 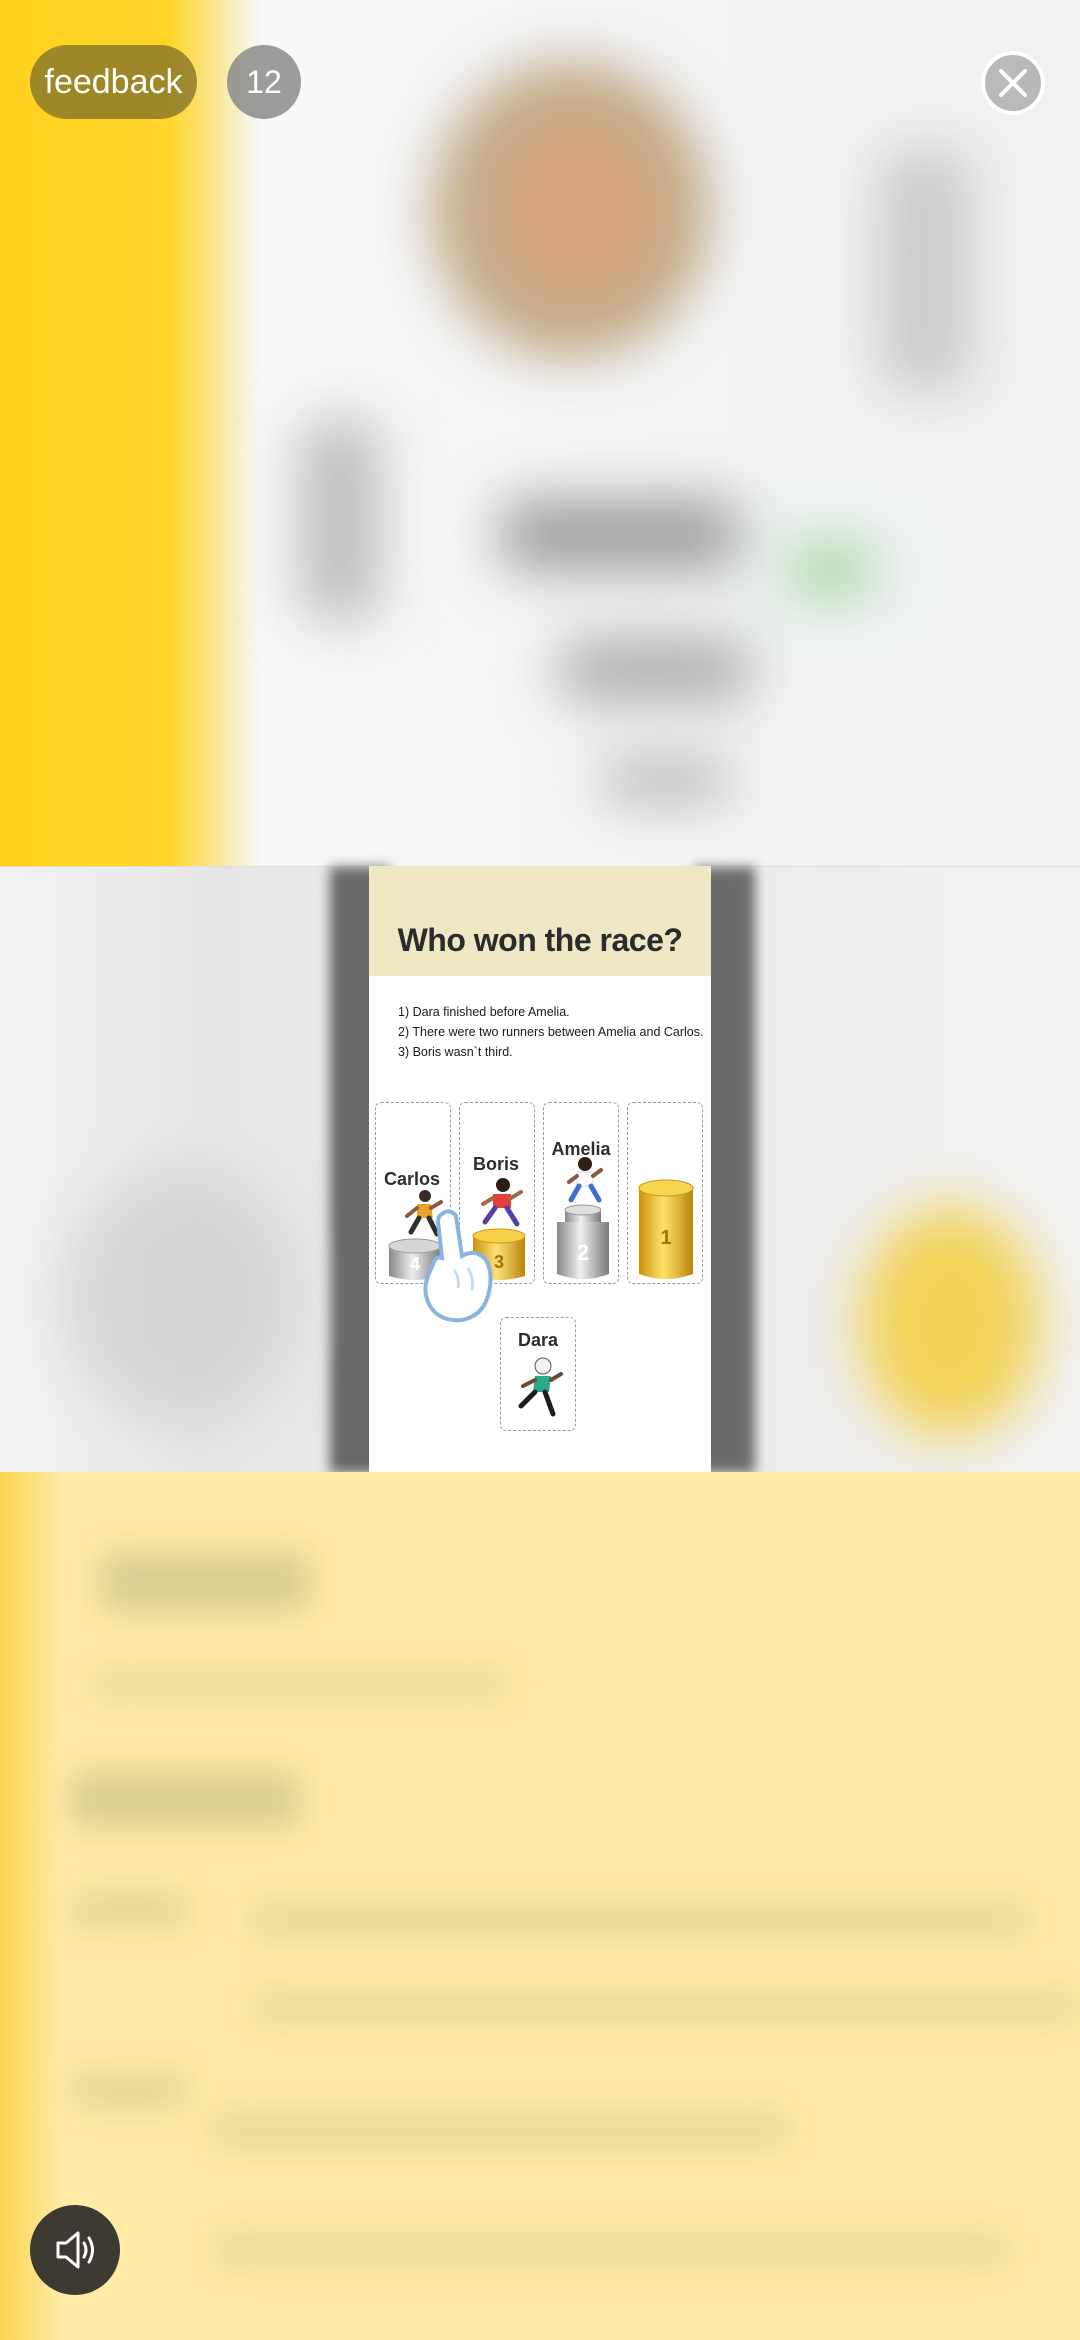 I want to click on speaker-icon, so click(x=75, y=2250).